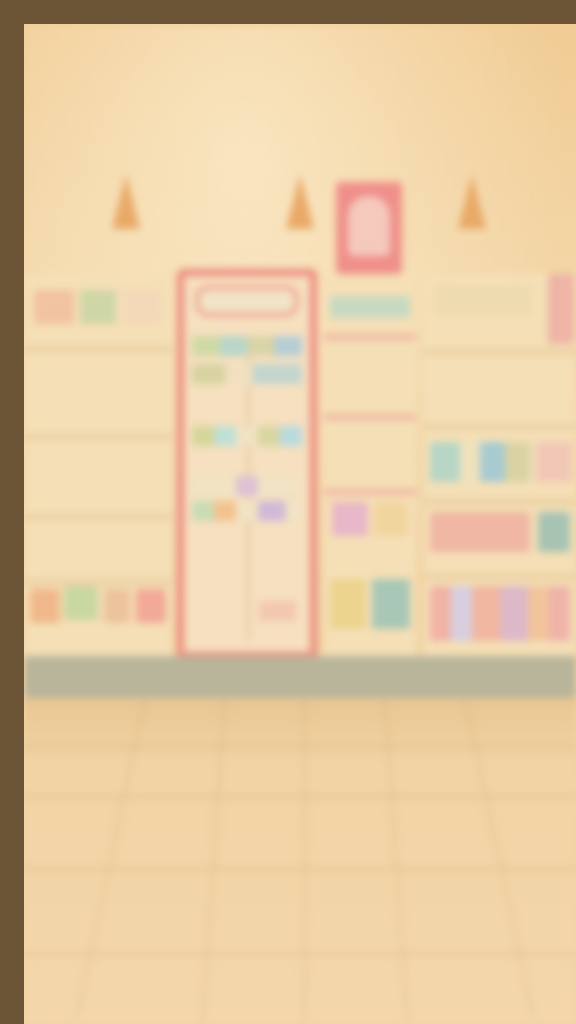 The width and height of the screenshot is (576, 1024). I want to click on shelf-middle, so click(370, 466).